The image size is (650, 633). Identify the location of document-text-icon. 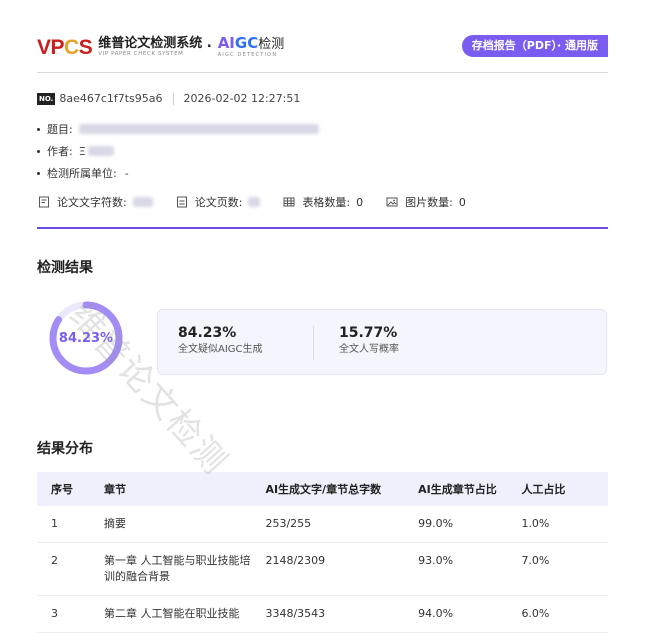
(44, 202).